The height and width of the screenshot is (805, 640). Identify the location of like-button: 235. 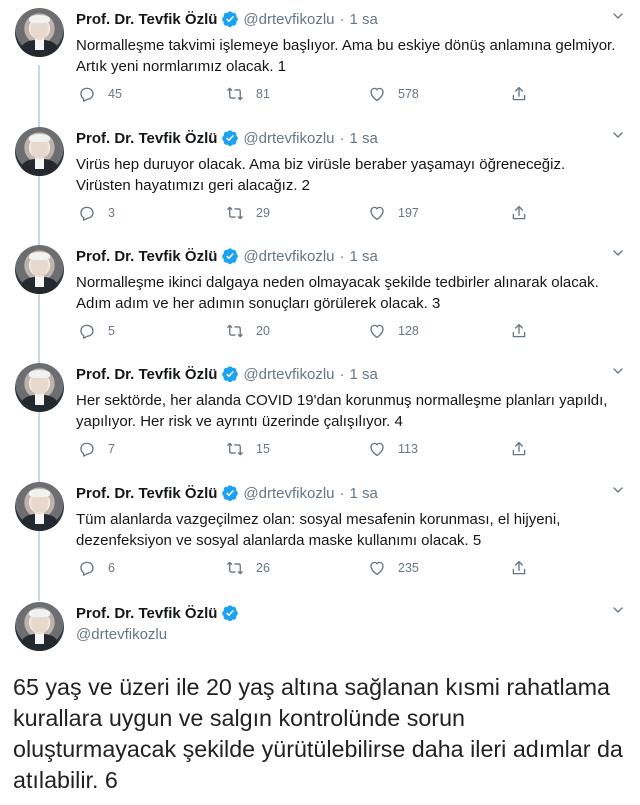
(393, 568).